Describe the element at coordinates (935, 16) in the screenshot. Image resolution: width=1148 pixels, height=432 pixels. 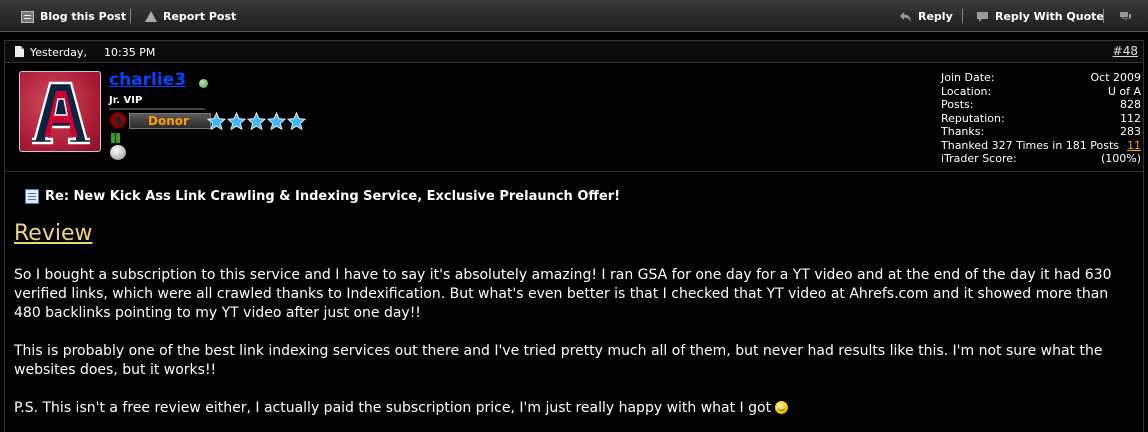
I see `reply-label: Reply` at that location.